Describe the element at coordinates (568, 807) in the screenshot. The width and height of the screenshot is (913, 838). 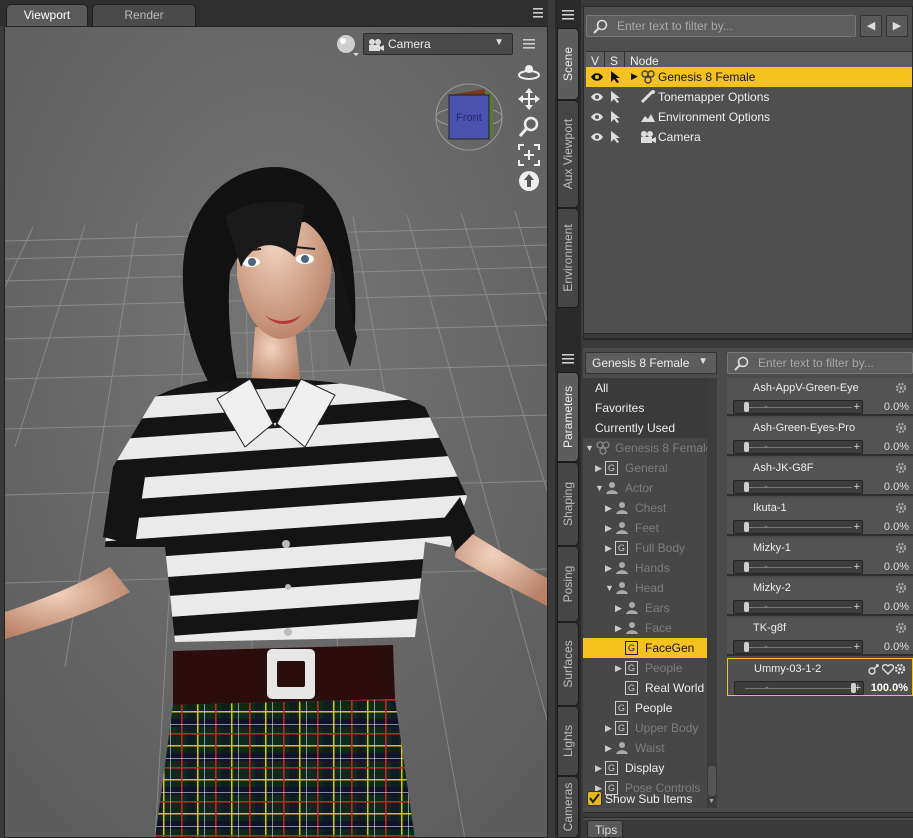
I see `tab-cameras: Cameras` at that location.